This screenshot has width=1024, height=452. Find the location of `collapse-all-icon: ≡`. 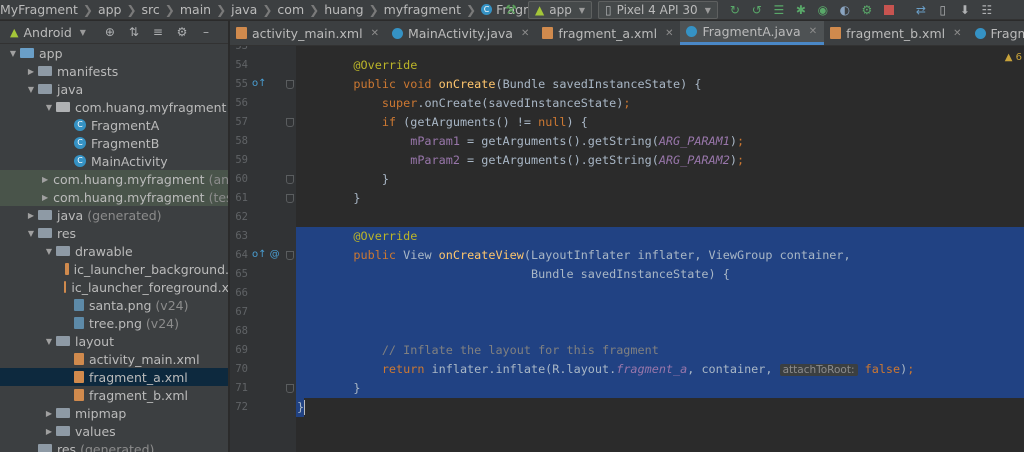

collapse-all-icon: ≡ is located at coordinates (158, 32).